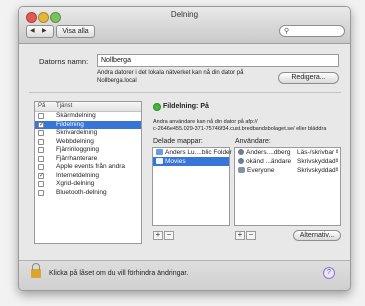 Image resolution: width=365 pixels, height=306 pixels. I want to click on service-name: Webbdelning, so click(75, 141).